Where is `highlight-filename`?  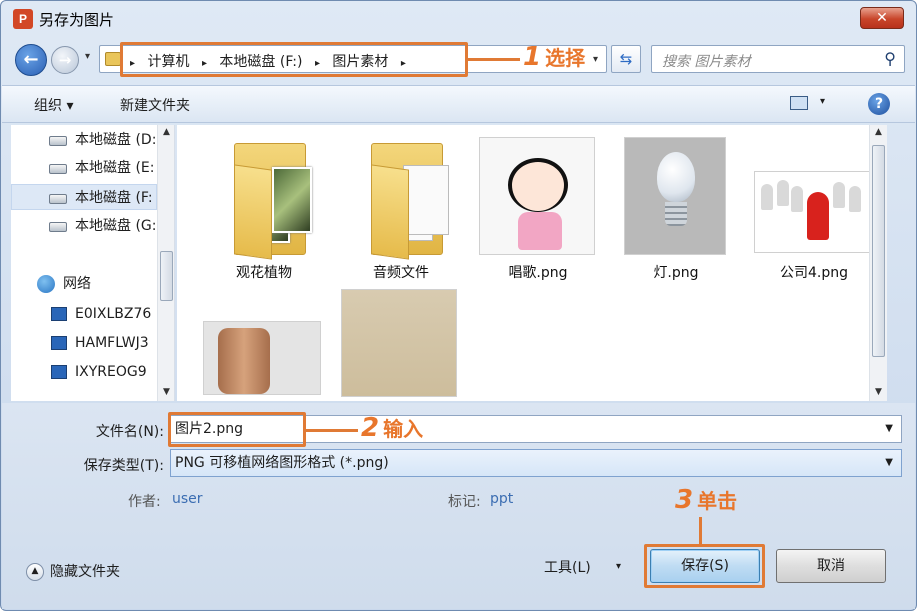 highlight-filename is located at coordinates (237, 429).